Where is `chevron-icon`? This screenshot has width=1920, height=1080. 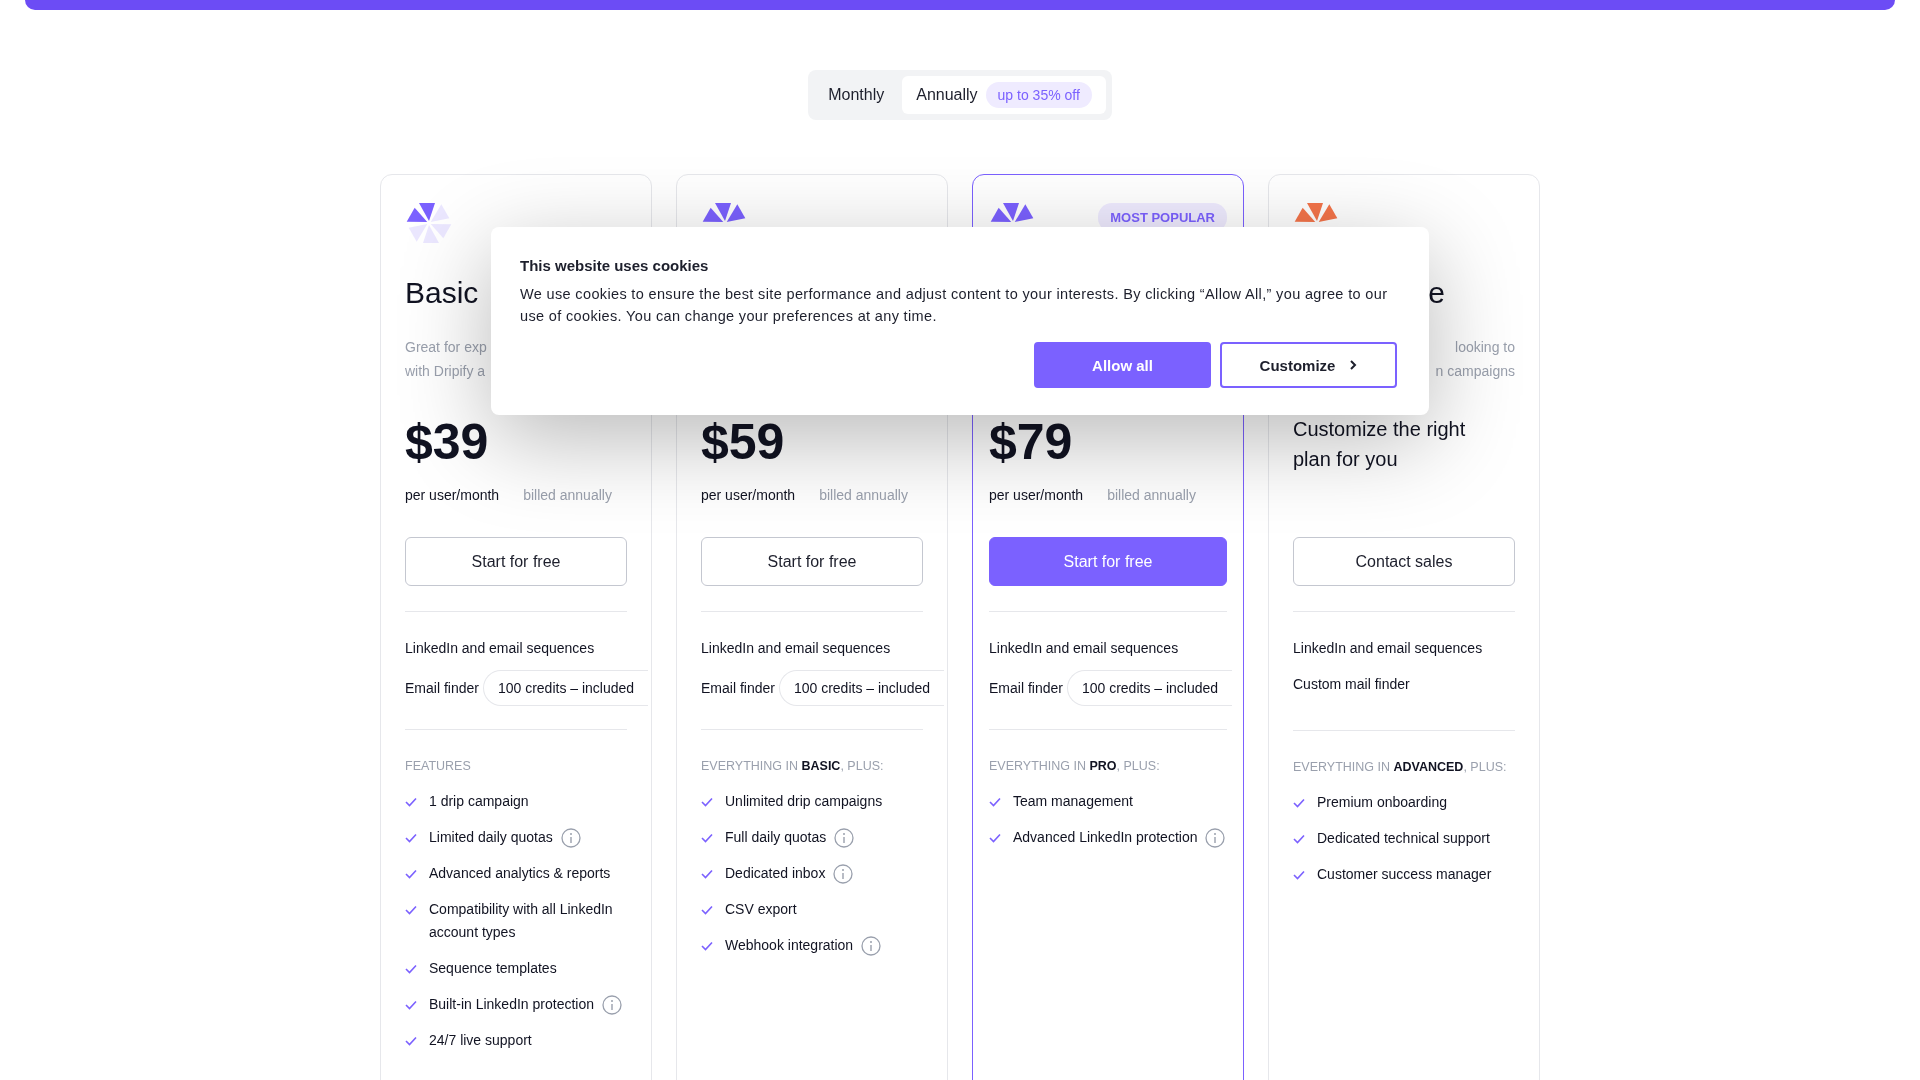 chevron-icon is located at coordinates (1353, 365).